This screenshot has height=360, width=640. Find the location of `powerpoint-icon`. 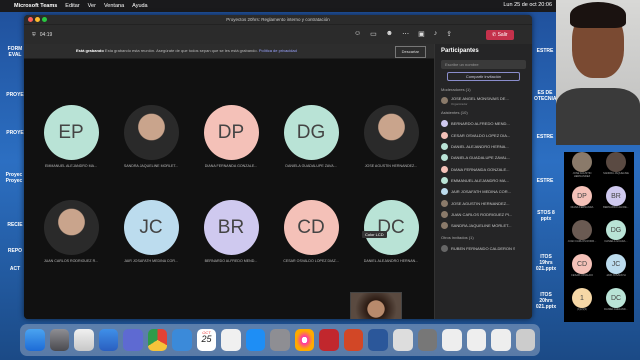

powerpoint-icon is located at coordinates (353, 340).